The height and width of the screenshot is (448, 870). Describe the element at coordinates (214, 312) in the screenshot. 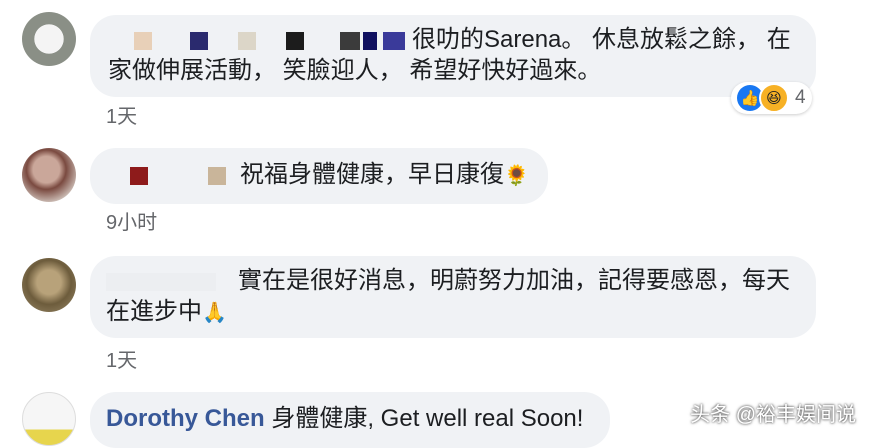

I see `praying-hands-icon: 🙏` at that location.